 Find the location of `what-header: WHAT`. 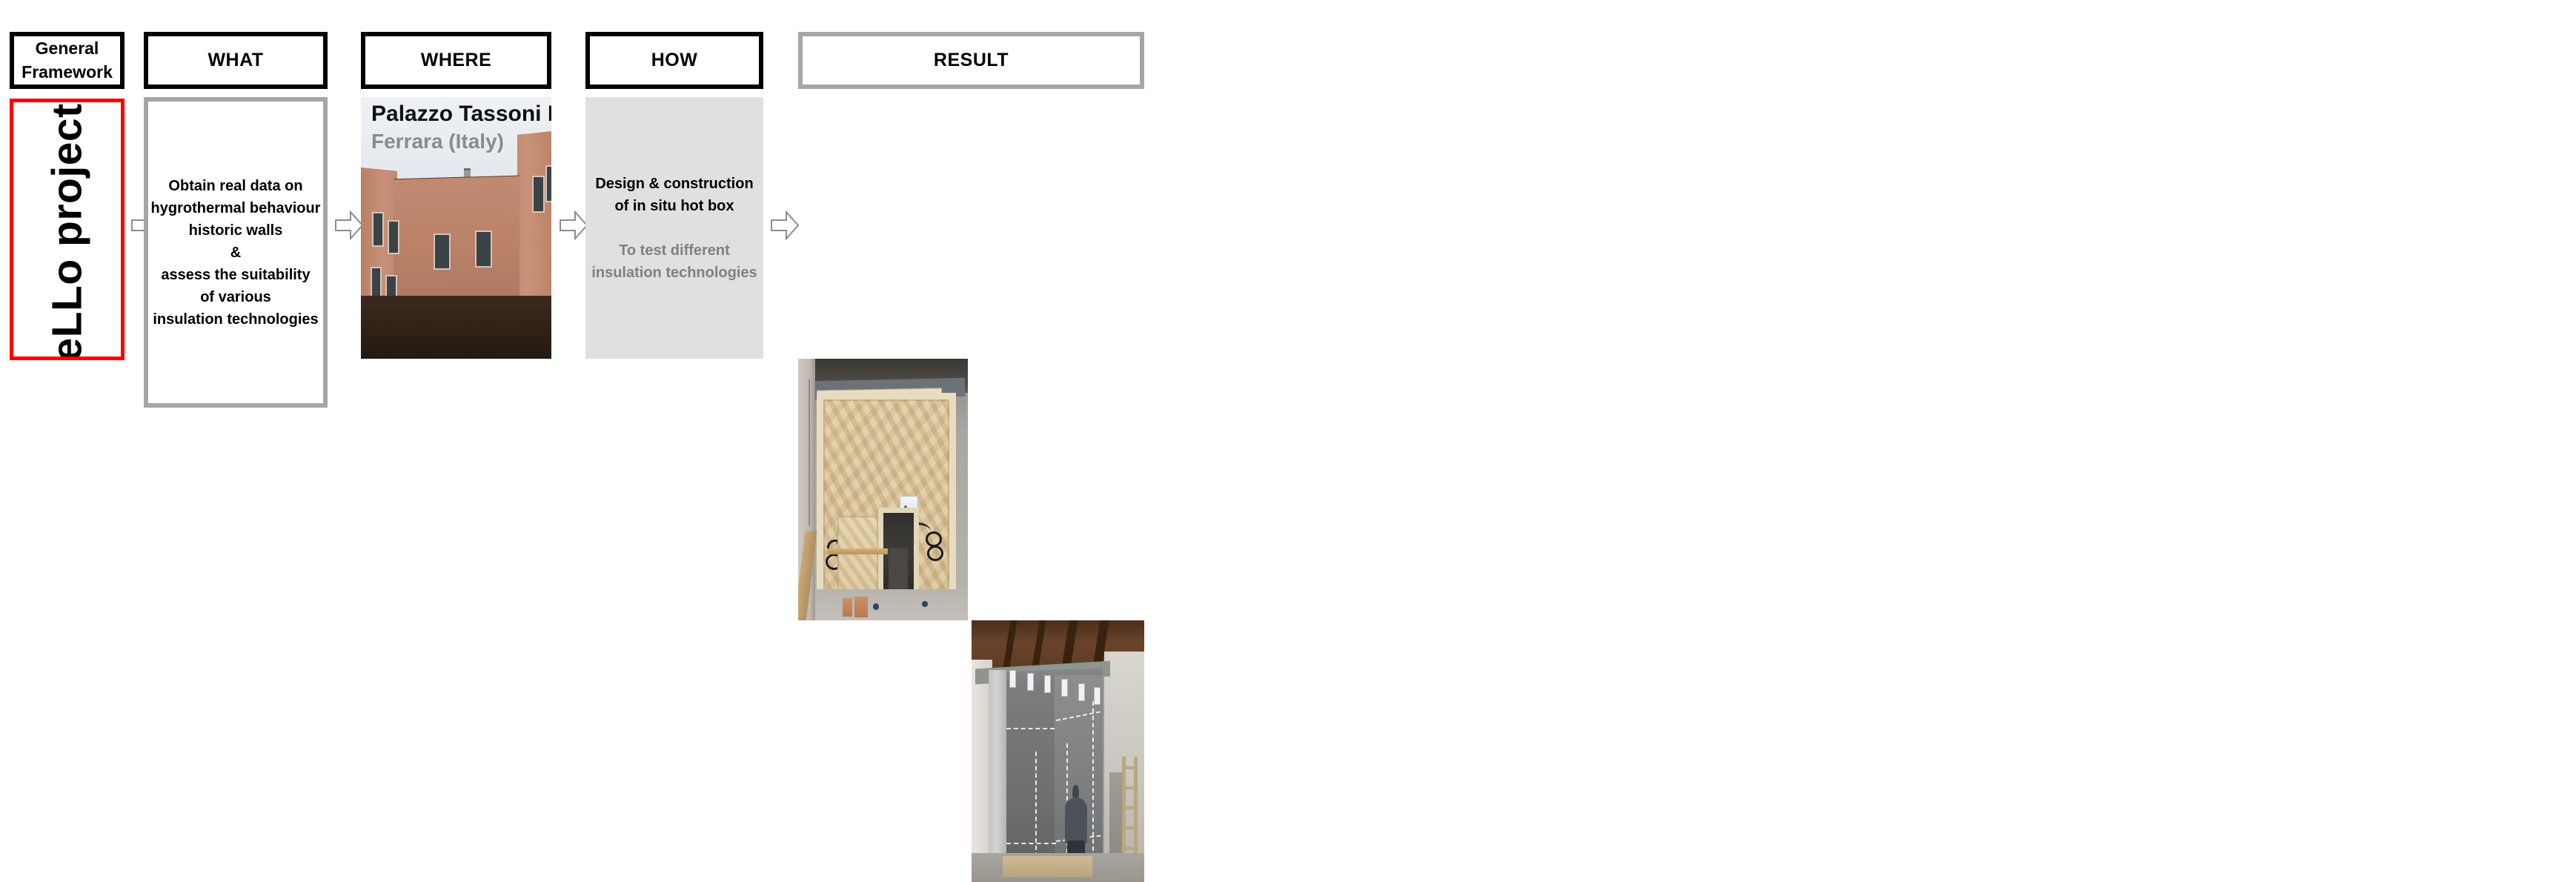

what-header: WHAT is located at coordinates (236, 60).